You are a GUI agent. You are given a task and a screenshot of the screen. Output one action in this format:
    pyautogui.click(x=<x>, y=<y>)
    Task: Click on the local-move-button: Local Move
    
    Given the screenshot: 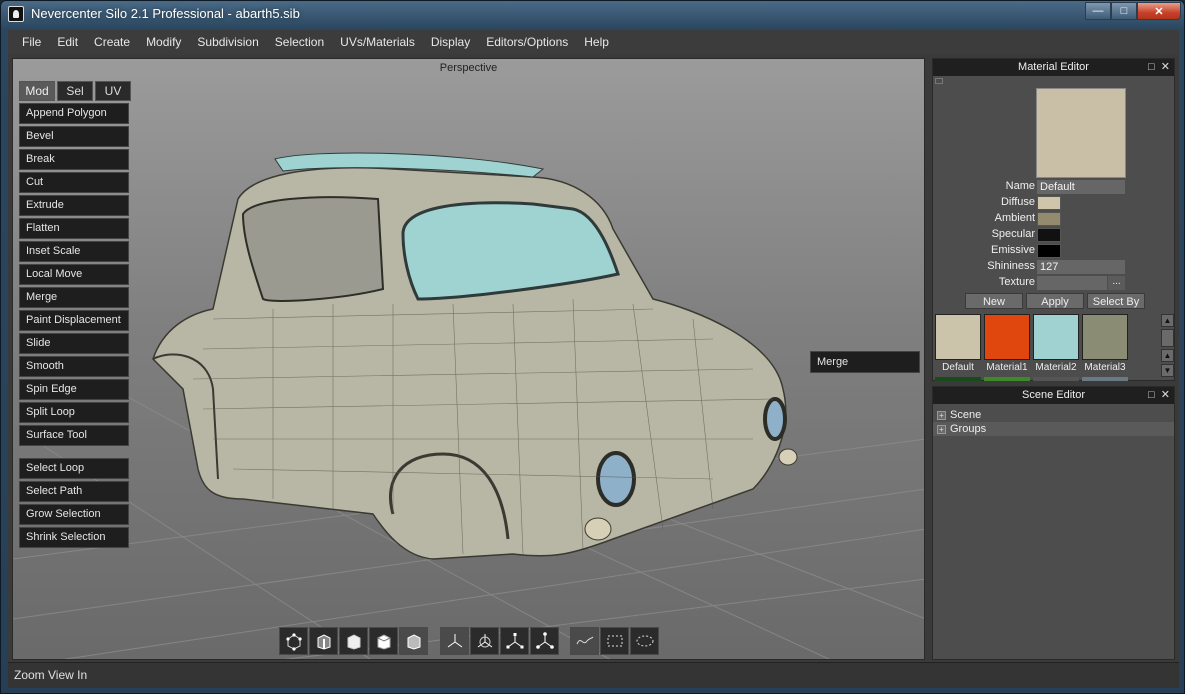 What is the action you would take?
    pyautogui.click(x=74, y=274)
    